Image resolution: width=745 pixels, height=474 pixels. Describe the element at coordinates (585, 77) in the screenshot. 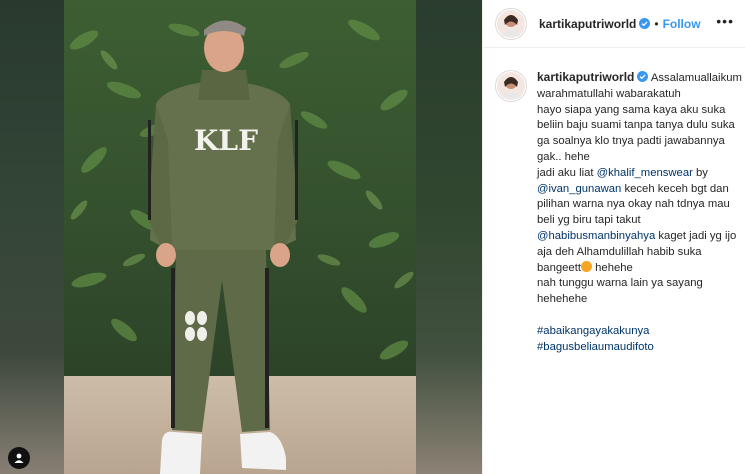

I see `caption-username: kartikaputriworld` at that location.